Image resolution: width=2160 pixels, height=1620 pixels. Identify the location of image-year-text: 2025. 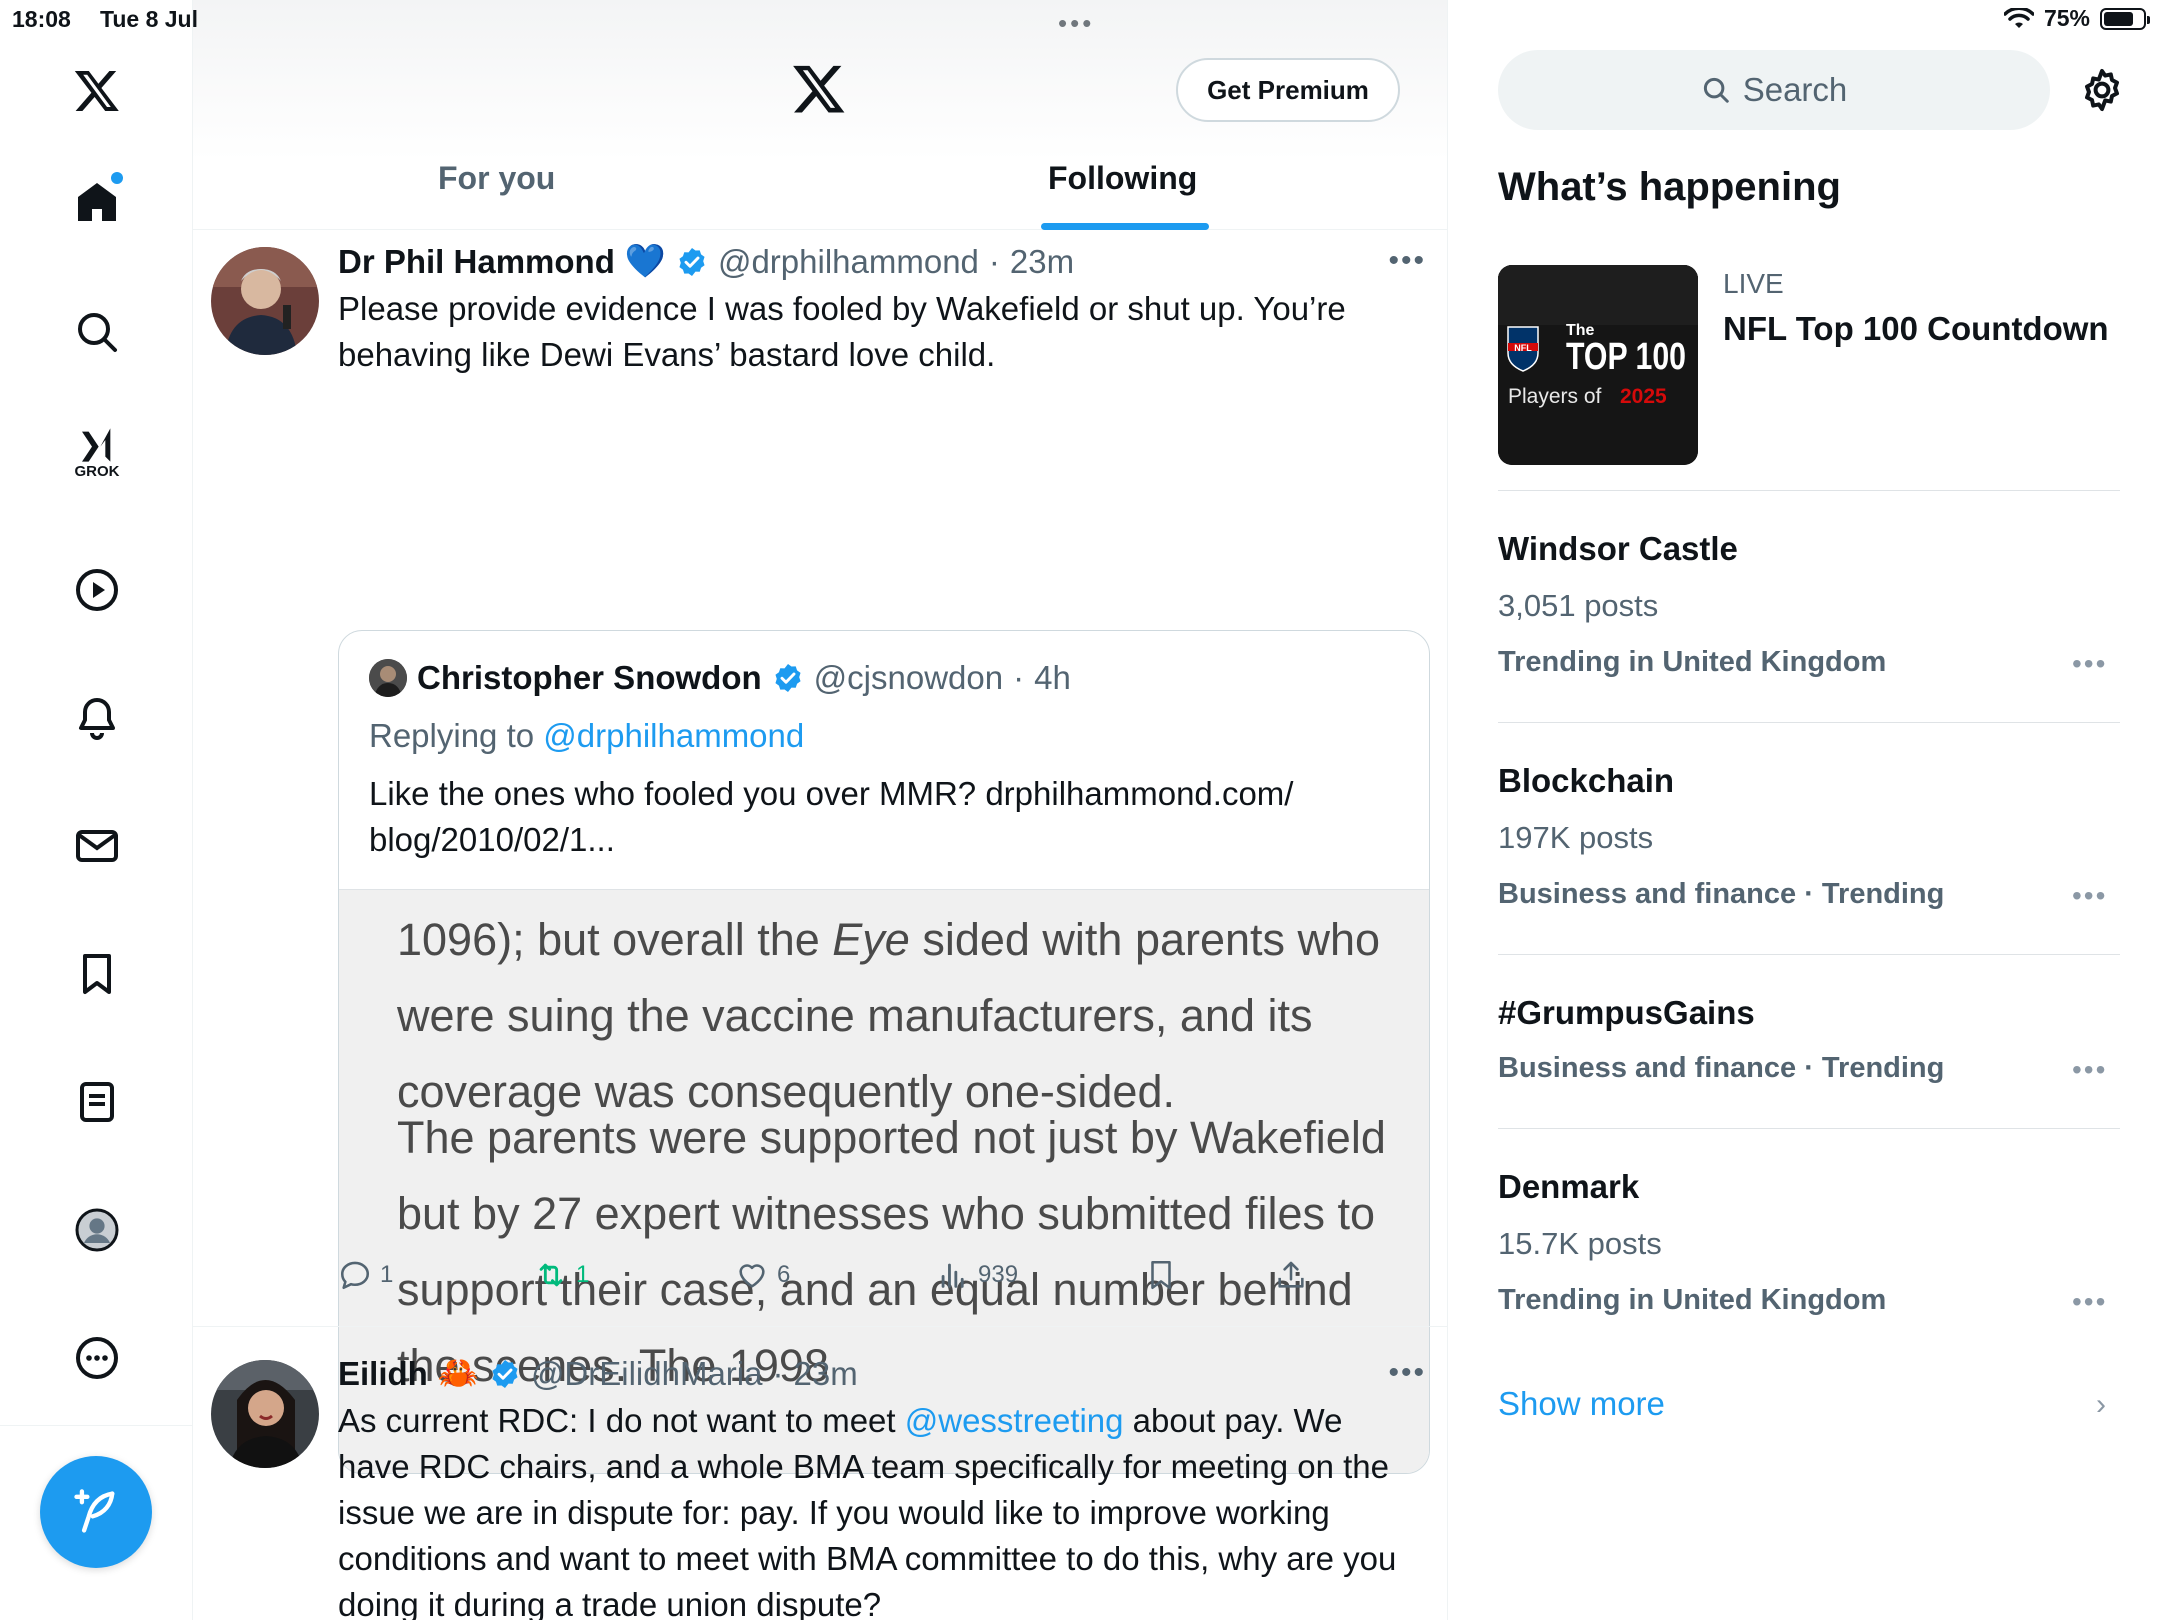
(1643, 396).